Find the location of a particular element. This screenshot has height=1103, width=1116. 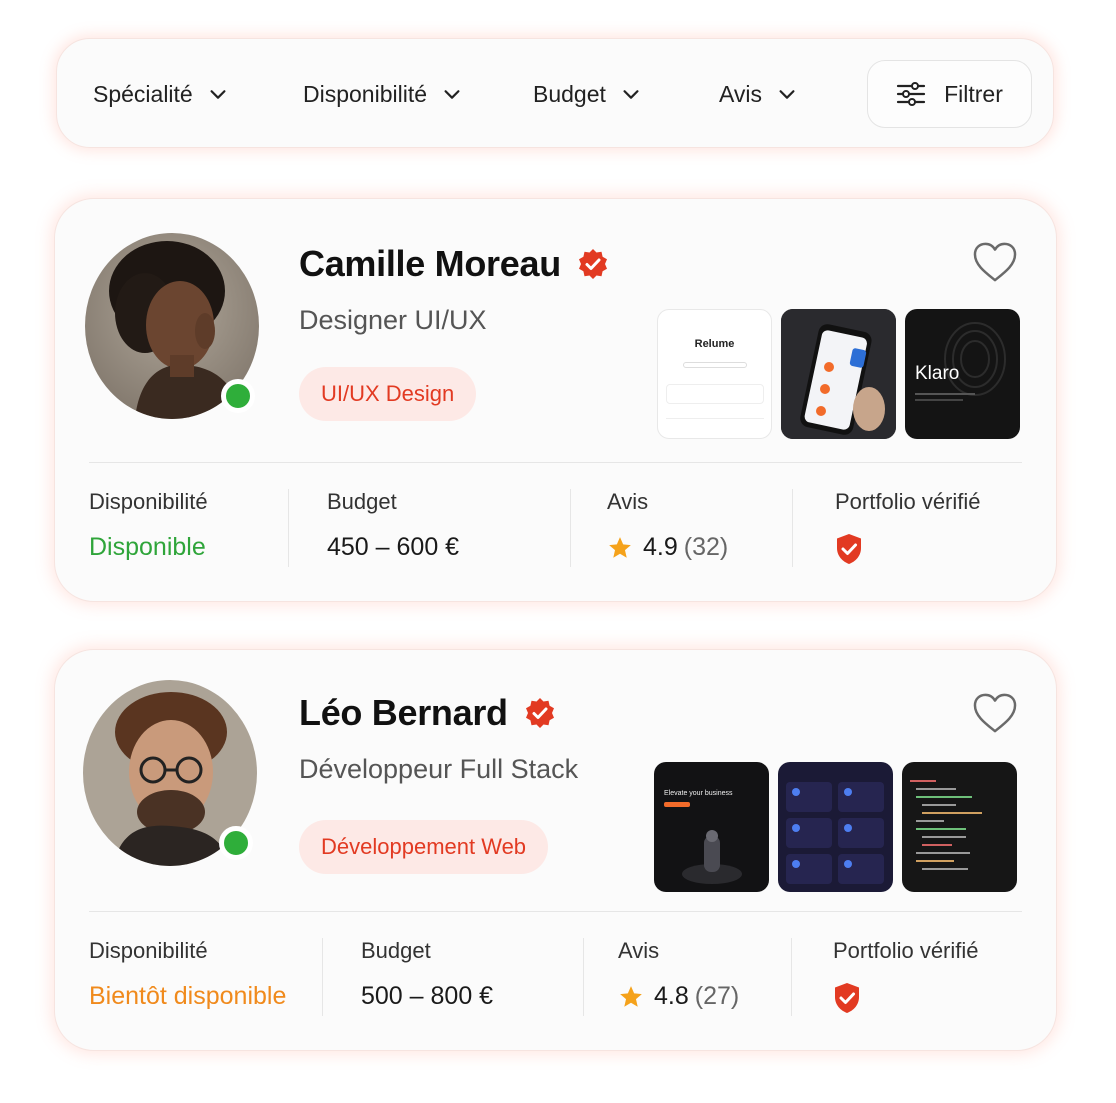

stat-availability: Disponibilité Disponible is located at coordinates (148, 525).